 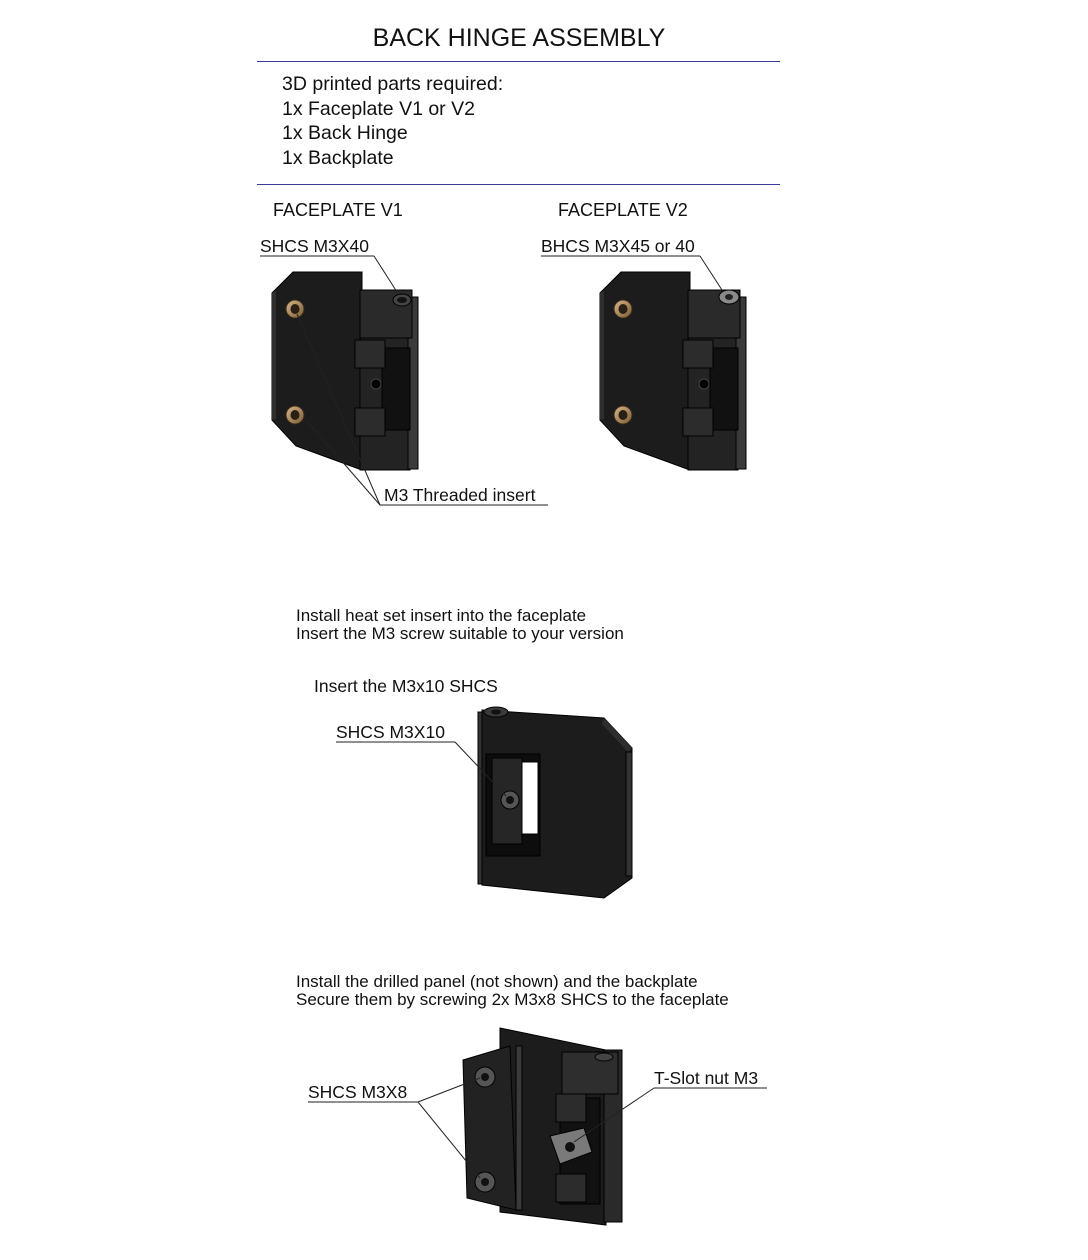 I want to click on faceplate-v1-drawing, so click(x=345, y=371).